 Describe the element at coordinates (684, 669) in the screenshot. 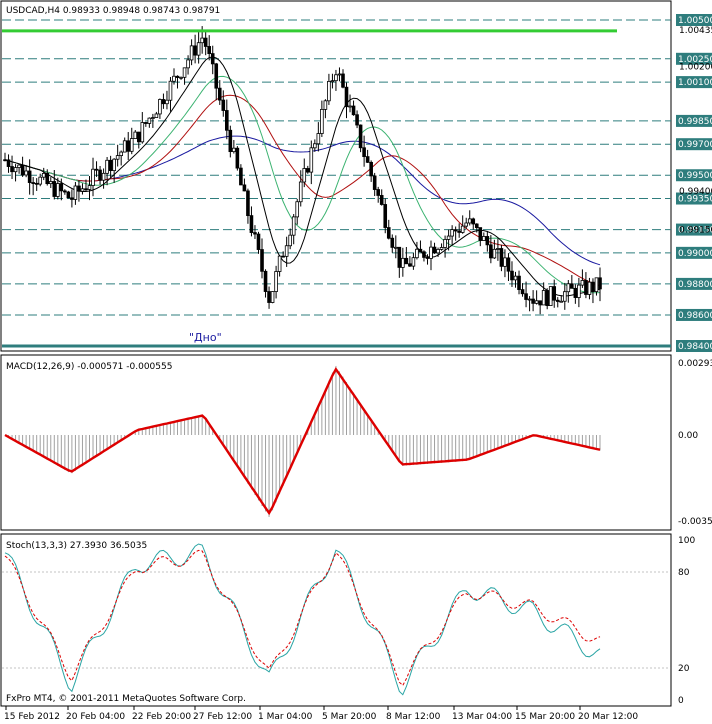

I see `stoch-axis-label: 20` at that location.